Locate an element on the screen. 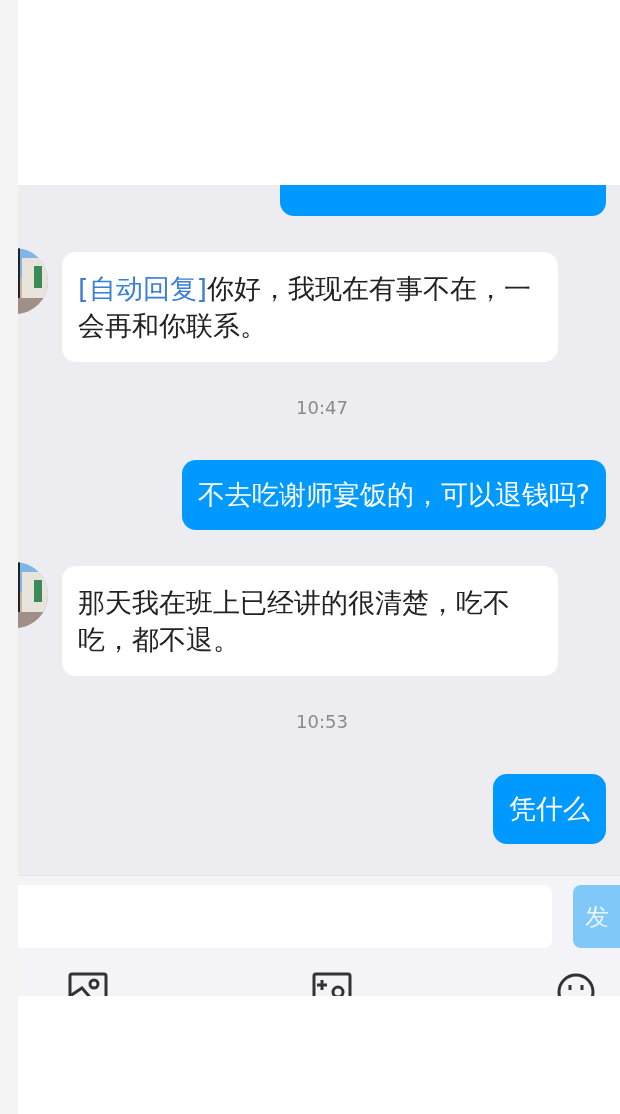 The height and width of the screenshot is (1114, 620). message-bubble: 凭什么 is located at coordinates (549, 809).